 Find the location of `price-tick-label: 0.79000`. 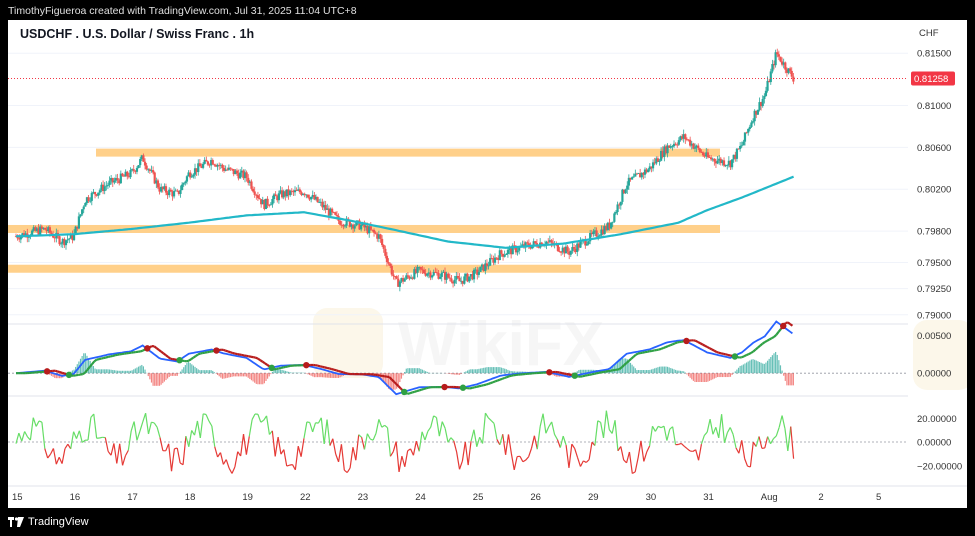

price-tick-label: 0.79000 is located at coordinates (934, 315).